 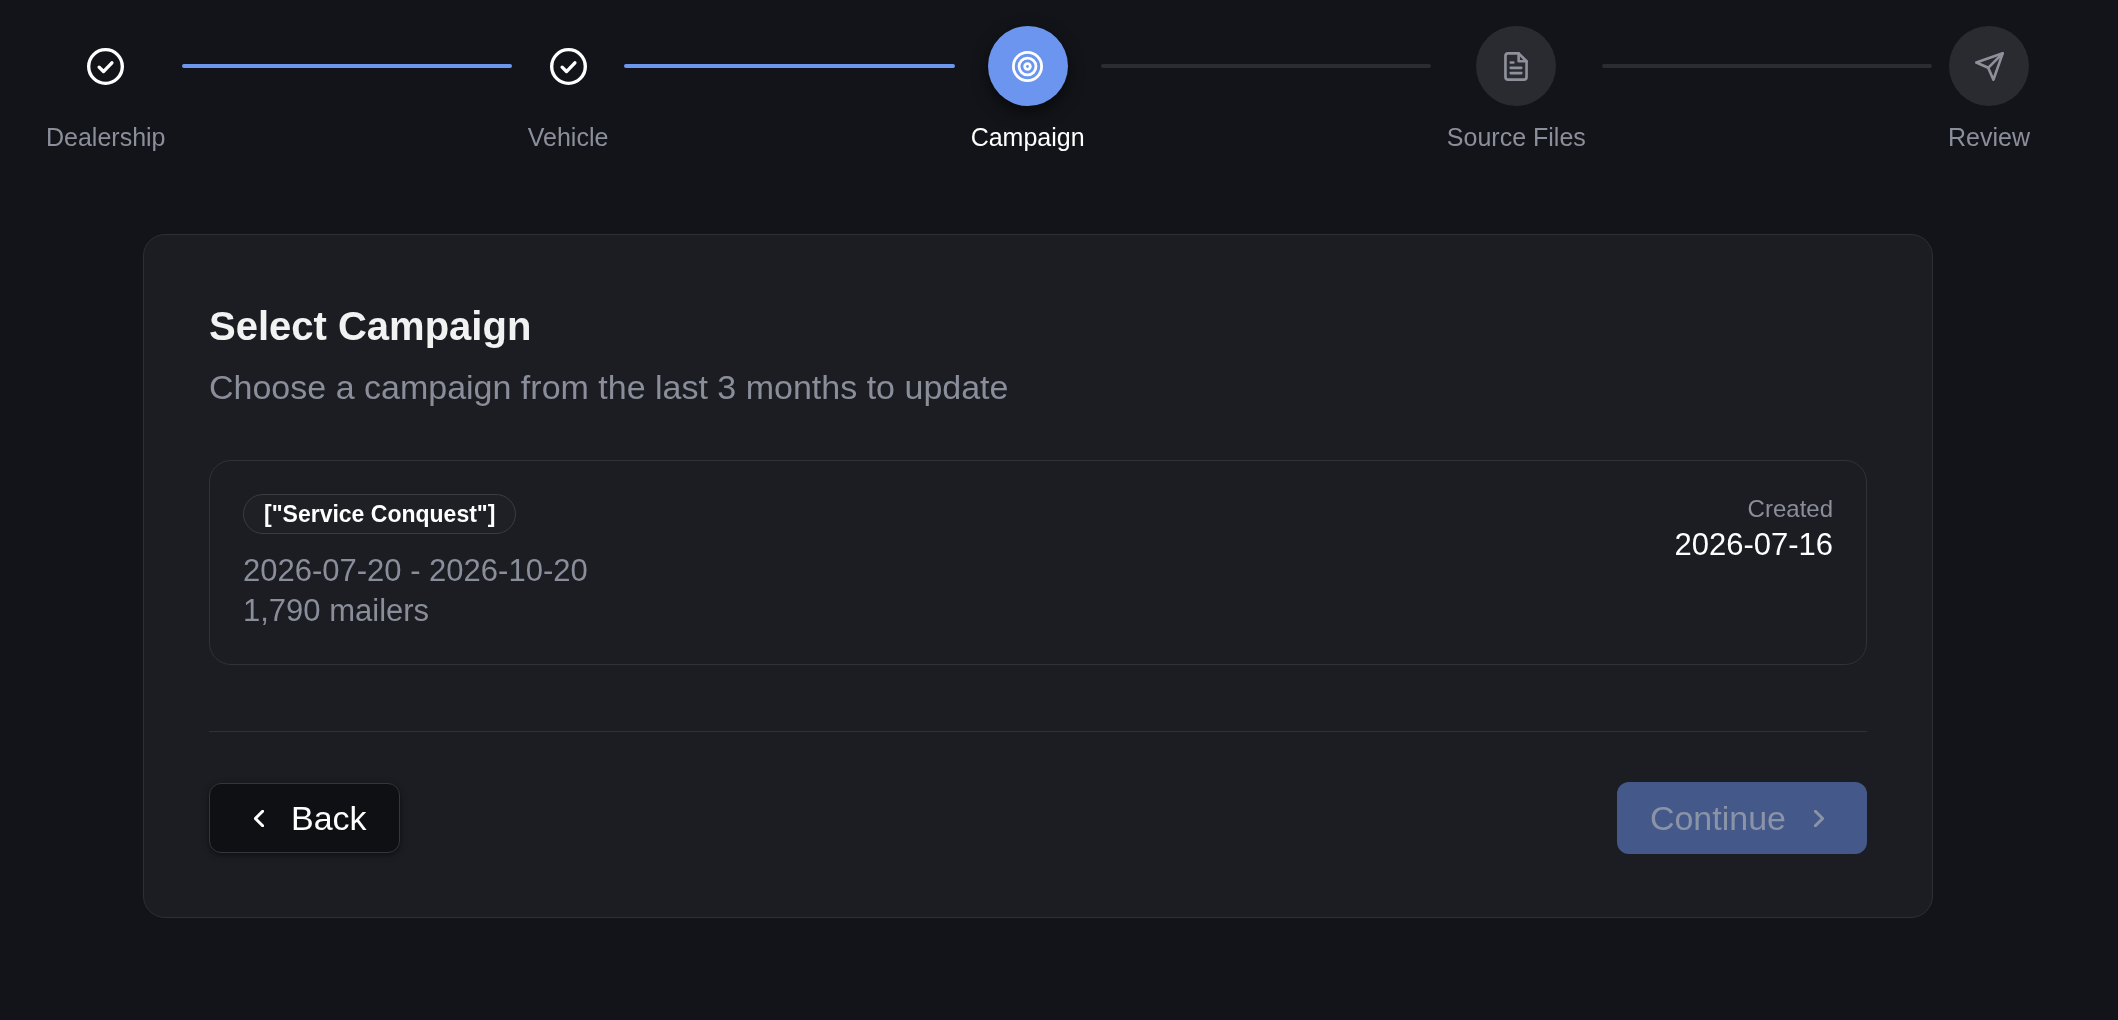 I want to click on target-icon, so click(x=1028, y=66).